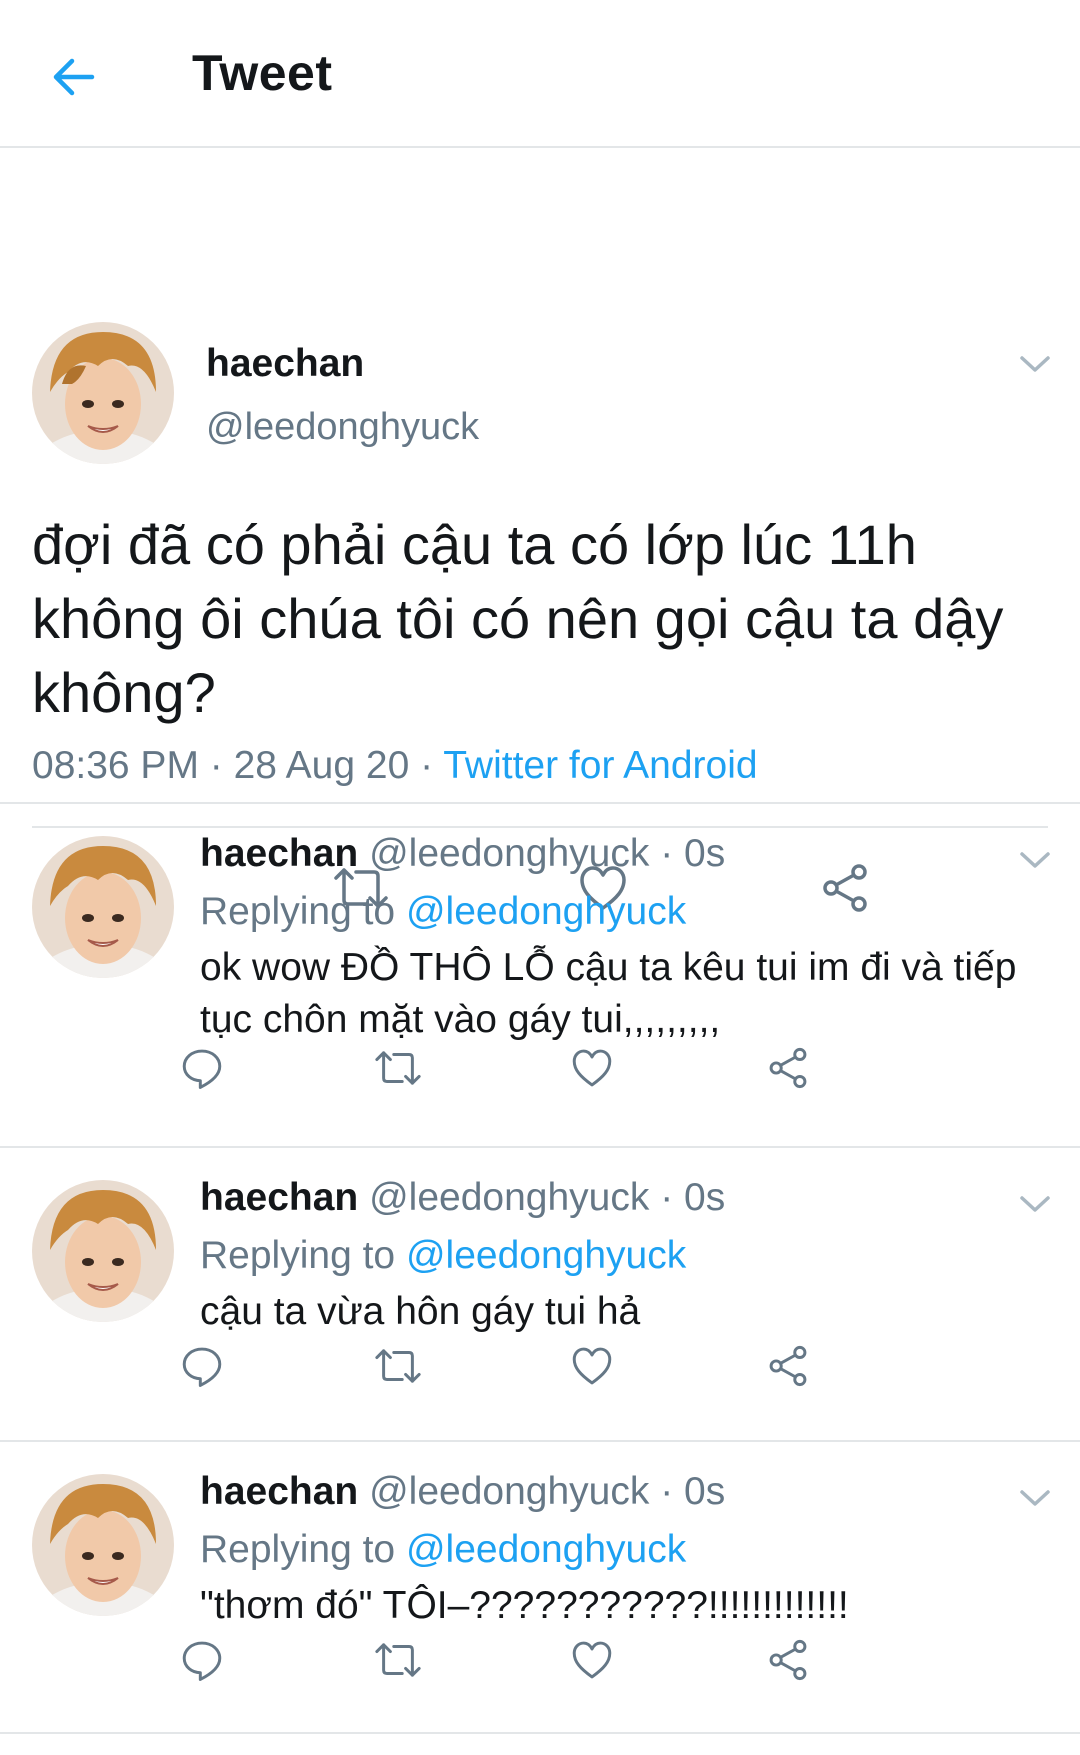 The height and width of the screenshot is (1755, 1080). Describe the element at coordinates (420, 1311) in the screenshot. I see `tweet-text: cậu ta vừa hôn gáy tui hả` at that location.